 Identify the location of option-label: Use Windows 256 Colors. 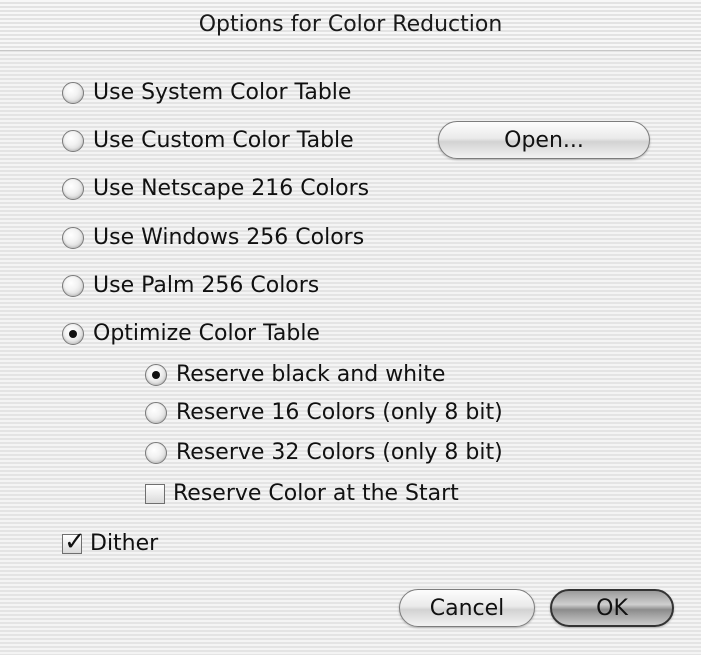
(229, 237).